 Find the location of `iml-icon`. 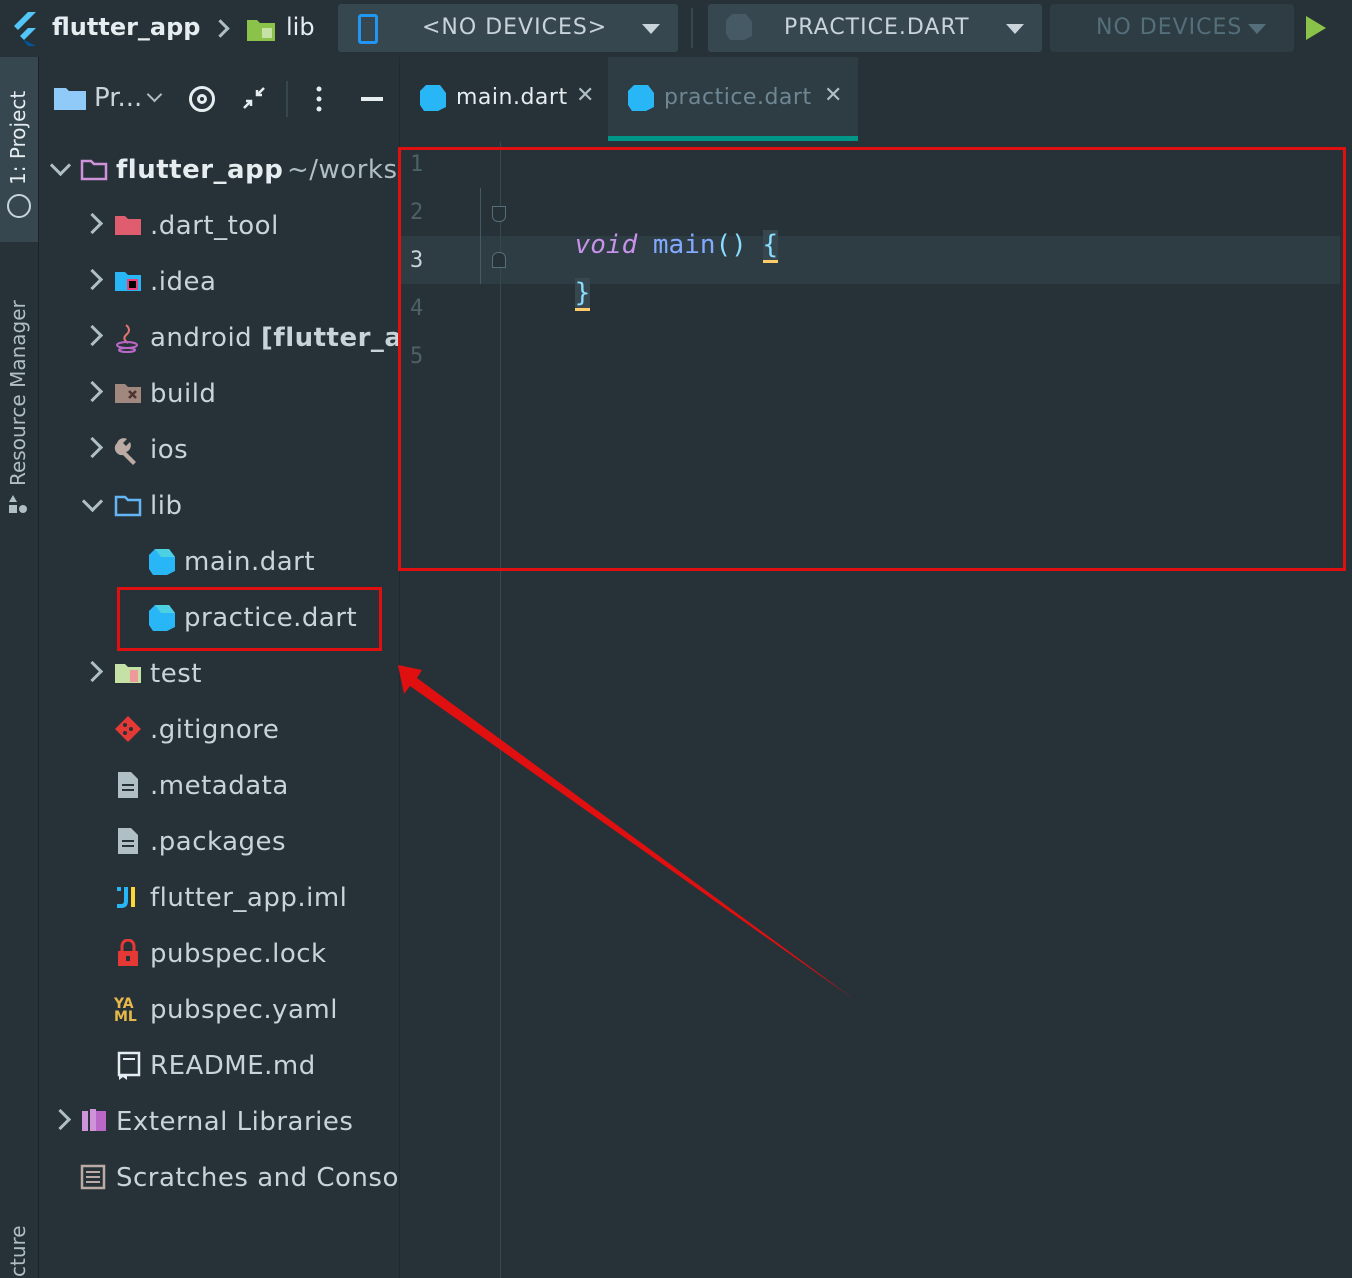

iml-icon is located at coordinates (128, 897).